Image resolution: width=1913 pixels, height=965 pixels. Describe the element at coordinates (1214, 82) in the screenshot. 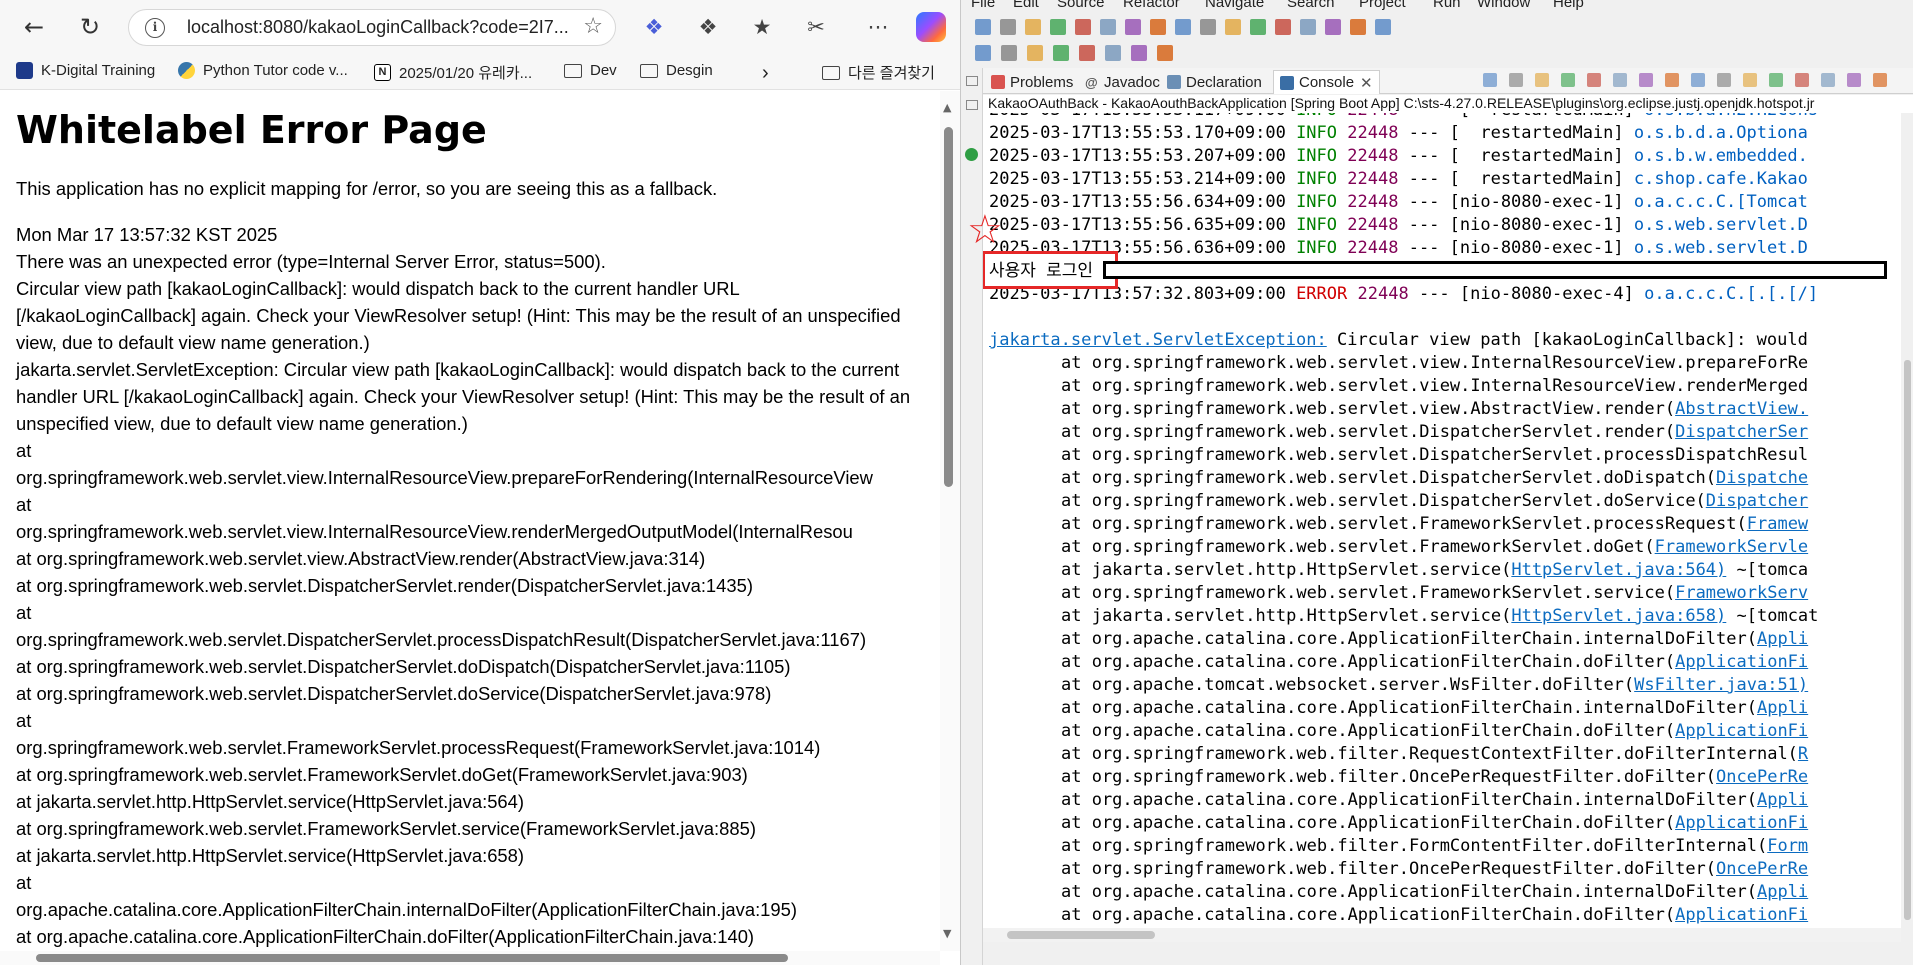

I see `tab-declaration: Declaration` at that location.